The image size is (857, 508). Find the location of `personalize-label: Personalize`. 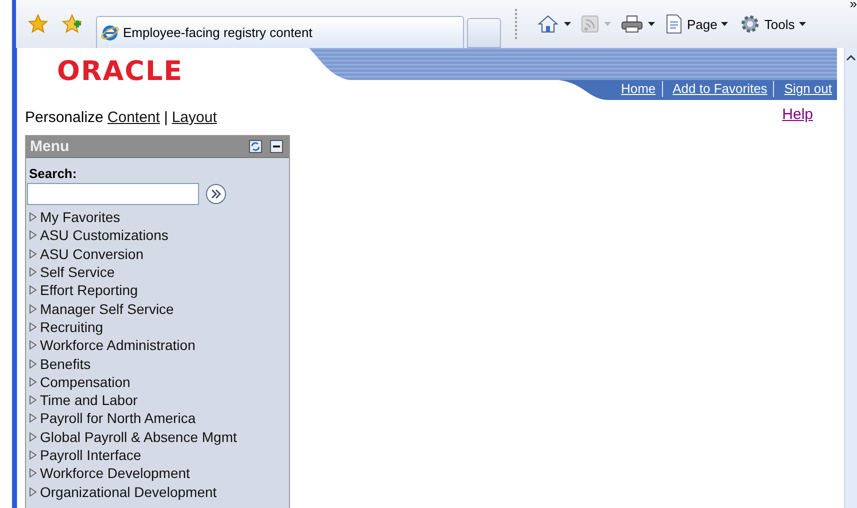

personalize-label: Personalize is located at coordinates (64, 117).